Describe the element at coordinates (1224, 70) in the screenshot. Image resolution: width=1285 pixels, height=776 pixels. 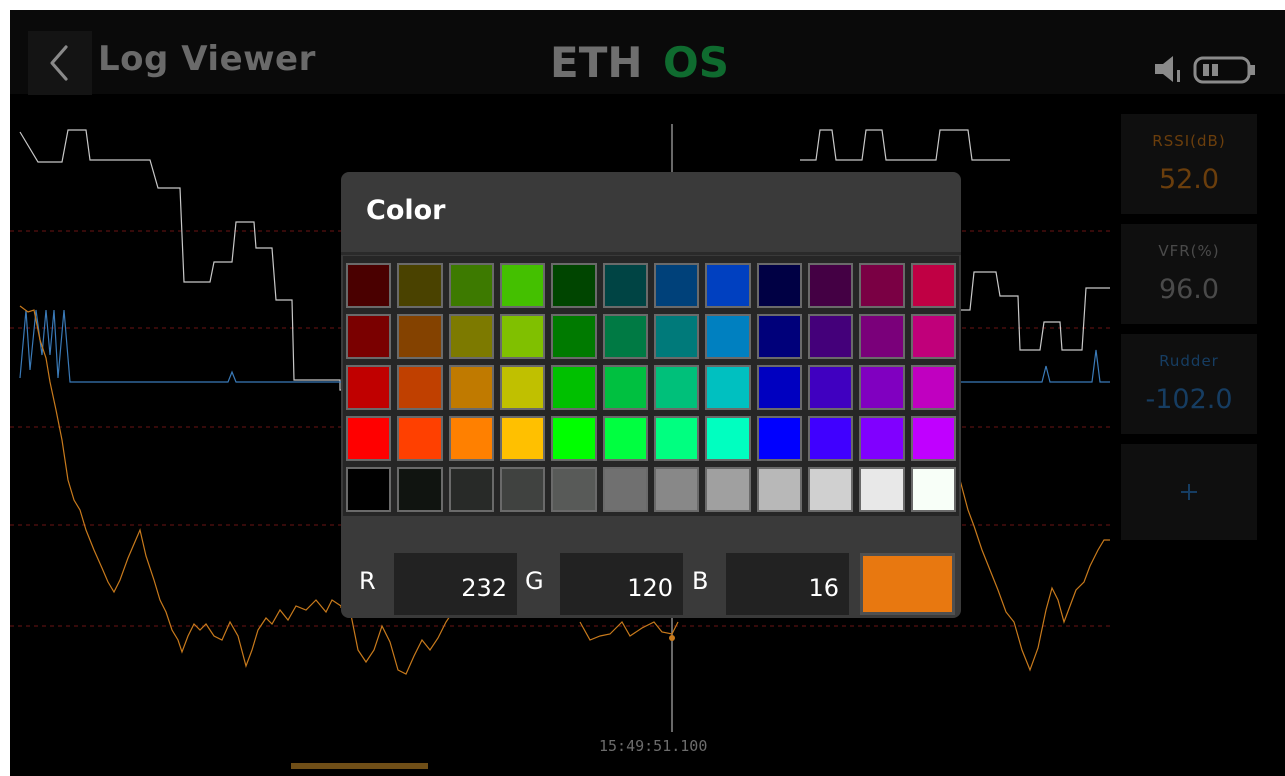
I see `battery-icon` at that location.